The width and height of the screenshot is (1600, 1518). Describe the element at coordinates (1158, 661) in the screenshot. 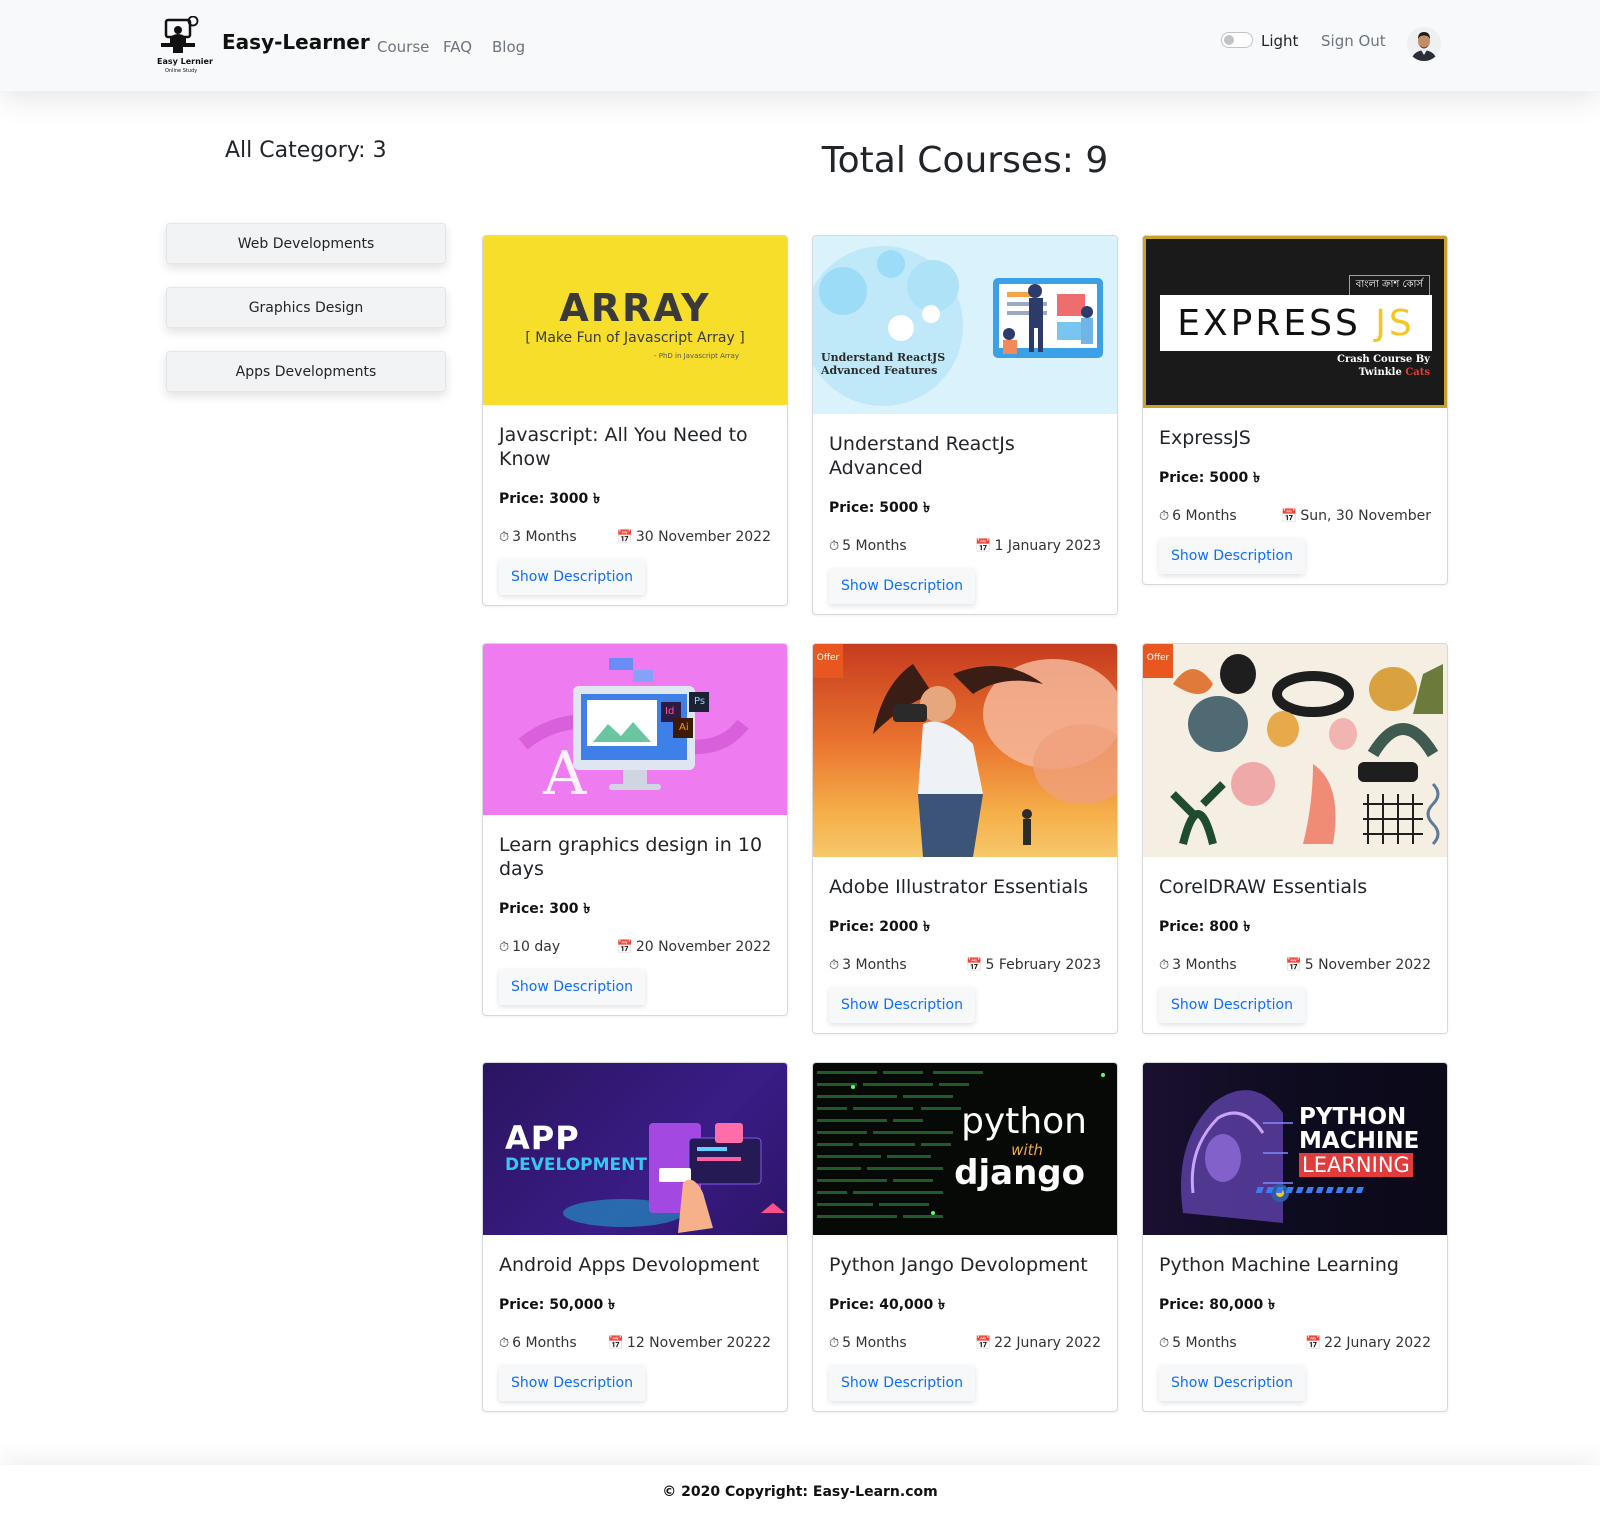

I see `offer-badge: Offer` at that location.